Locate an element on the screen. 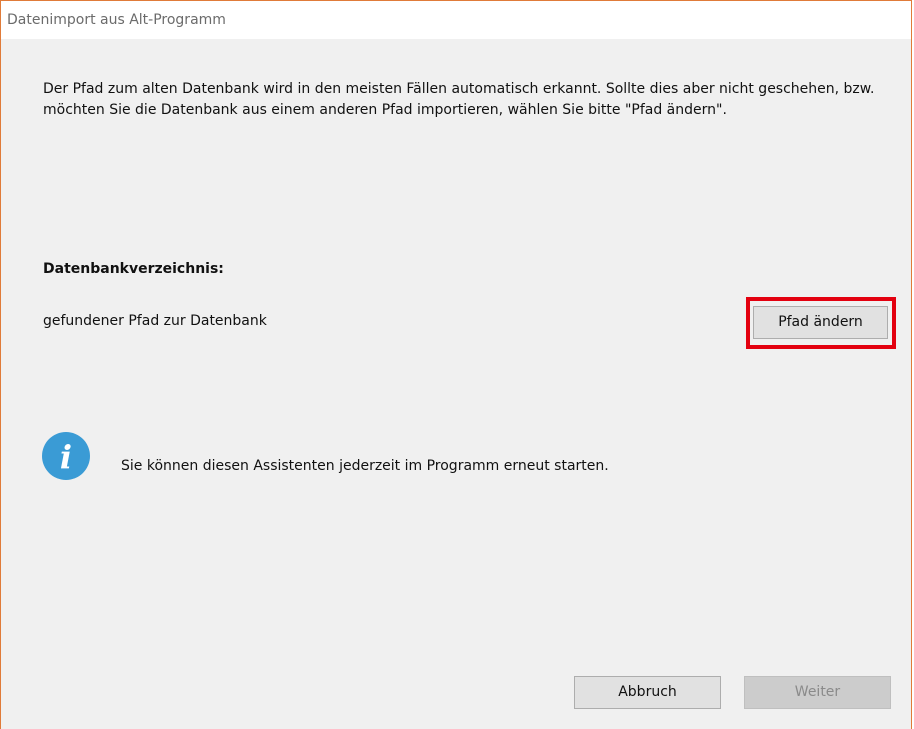 This screenshot has height=729, width=914. title-bar: Datenimport aus Alt-Programm is located at coordinates (456, 20).